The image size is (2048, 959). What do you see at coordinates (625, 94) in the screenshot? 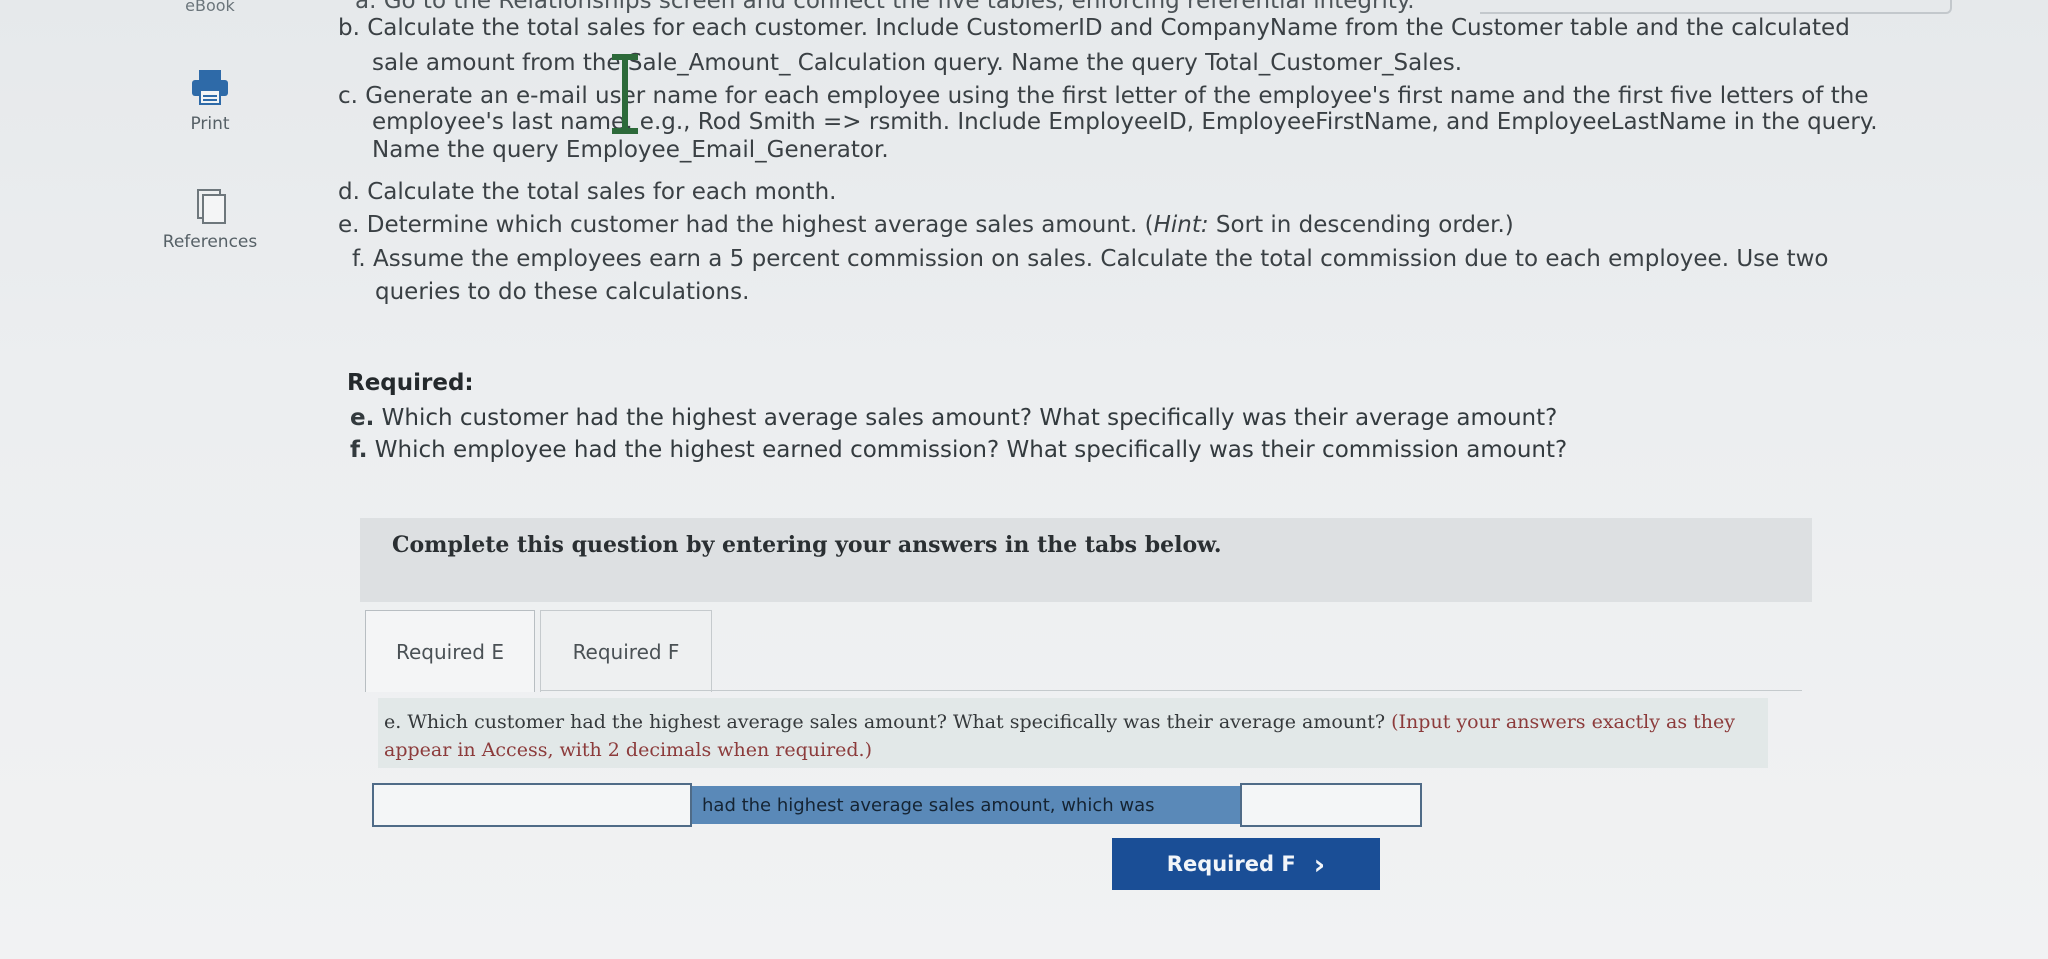
I see `text-cursor-icon` at bounding box center [625, 94].